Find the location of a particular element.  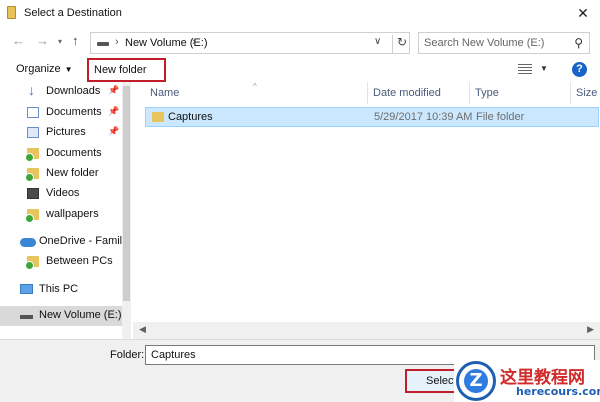

command-bar: Organize ▼ New folder ▼ ? is located at coordinates (300, 70).